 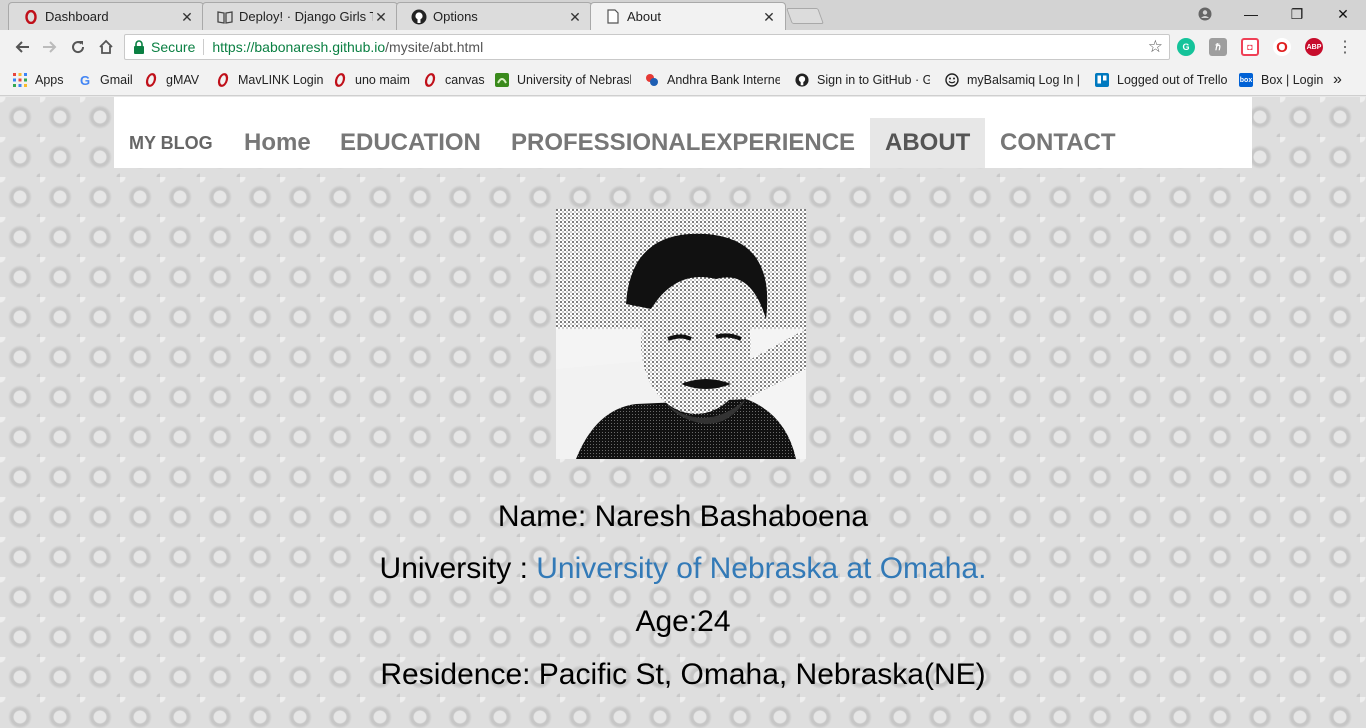 What do you see at coordinates (683, 516) in the screenshot?
I see `profile-name: Name: Naresh Bashaboena` at bounding box center [683, 516].